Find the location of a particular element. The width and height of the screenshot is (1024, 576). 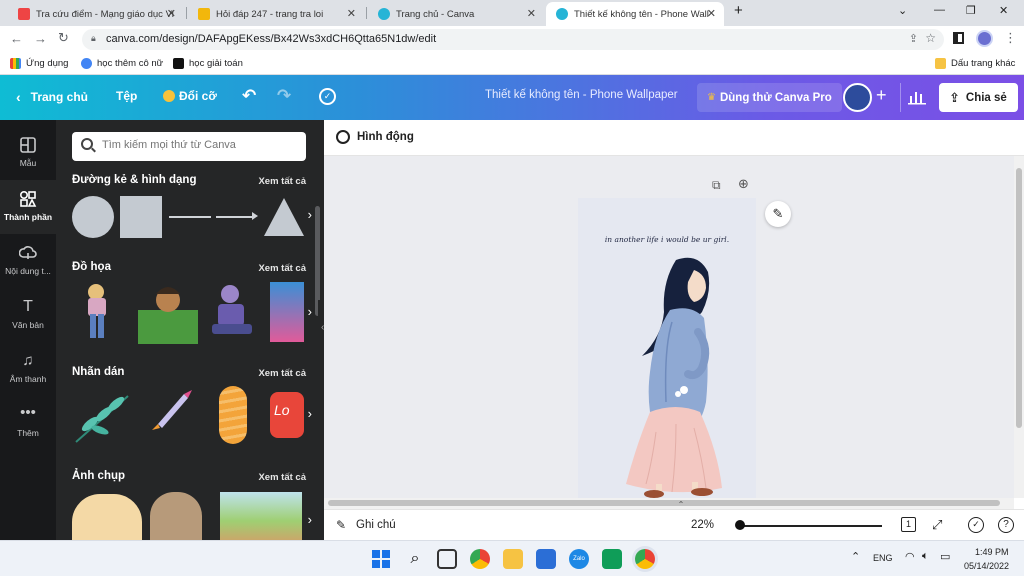

see-all-graphics-link: Xem tất cả is located at coordinates (282, 268).